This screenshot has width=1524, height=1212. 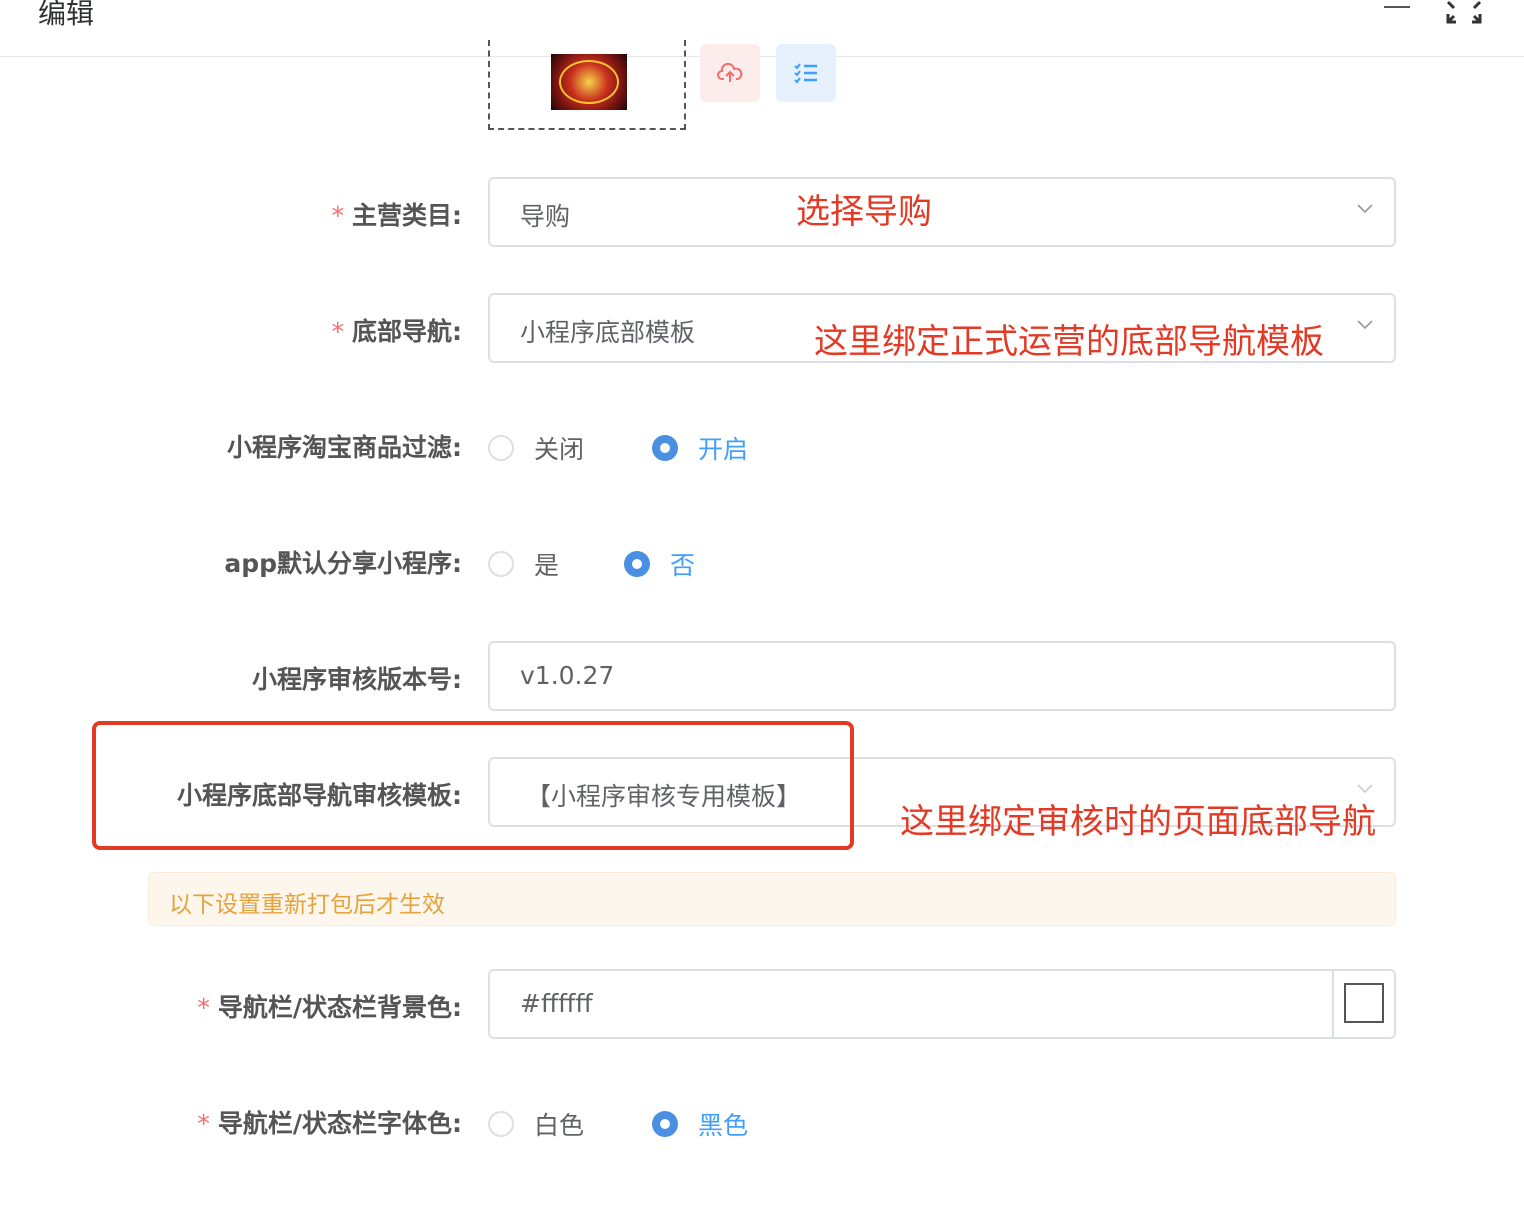 I want to click on radio-label: 关闭, so click(x=559, y=449).